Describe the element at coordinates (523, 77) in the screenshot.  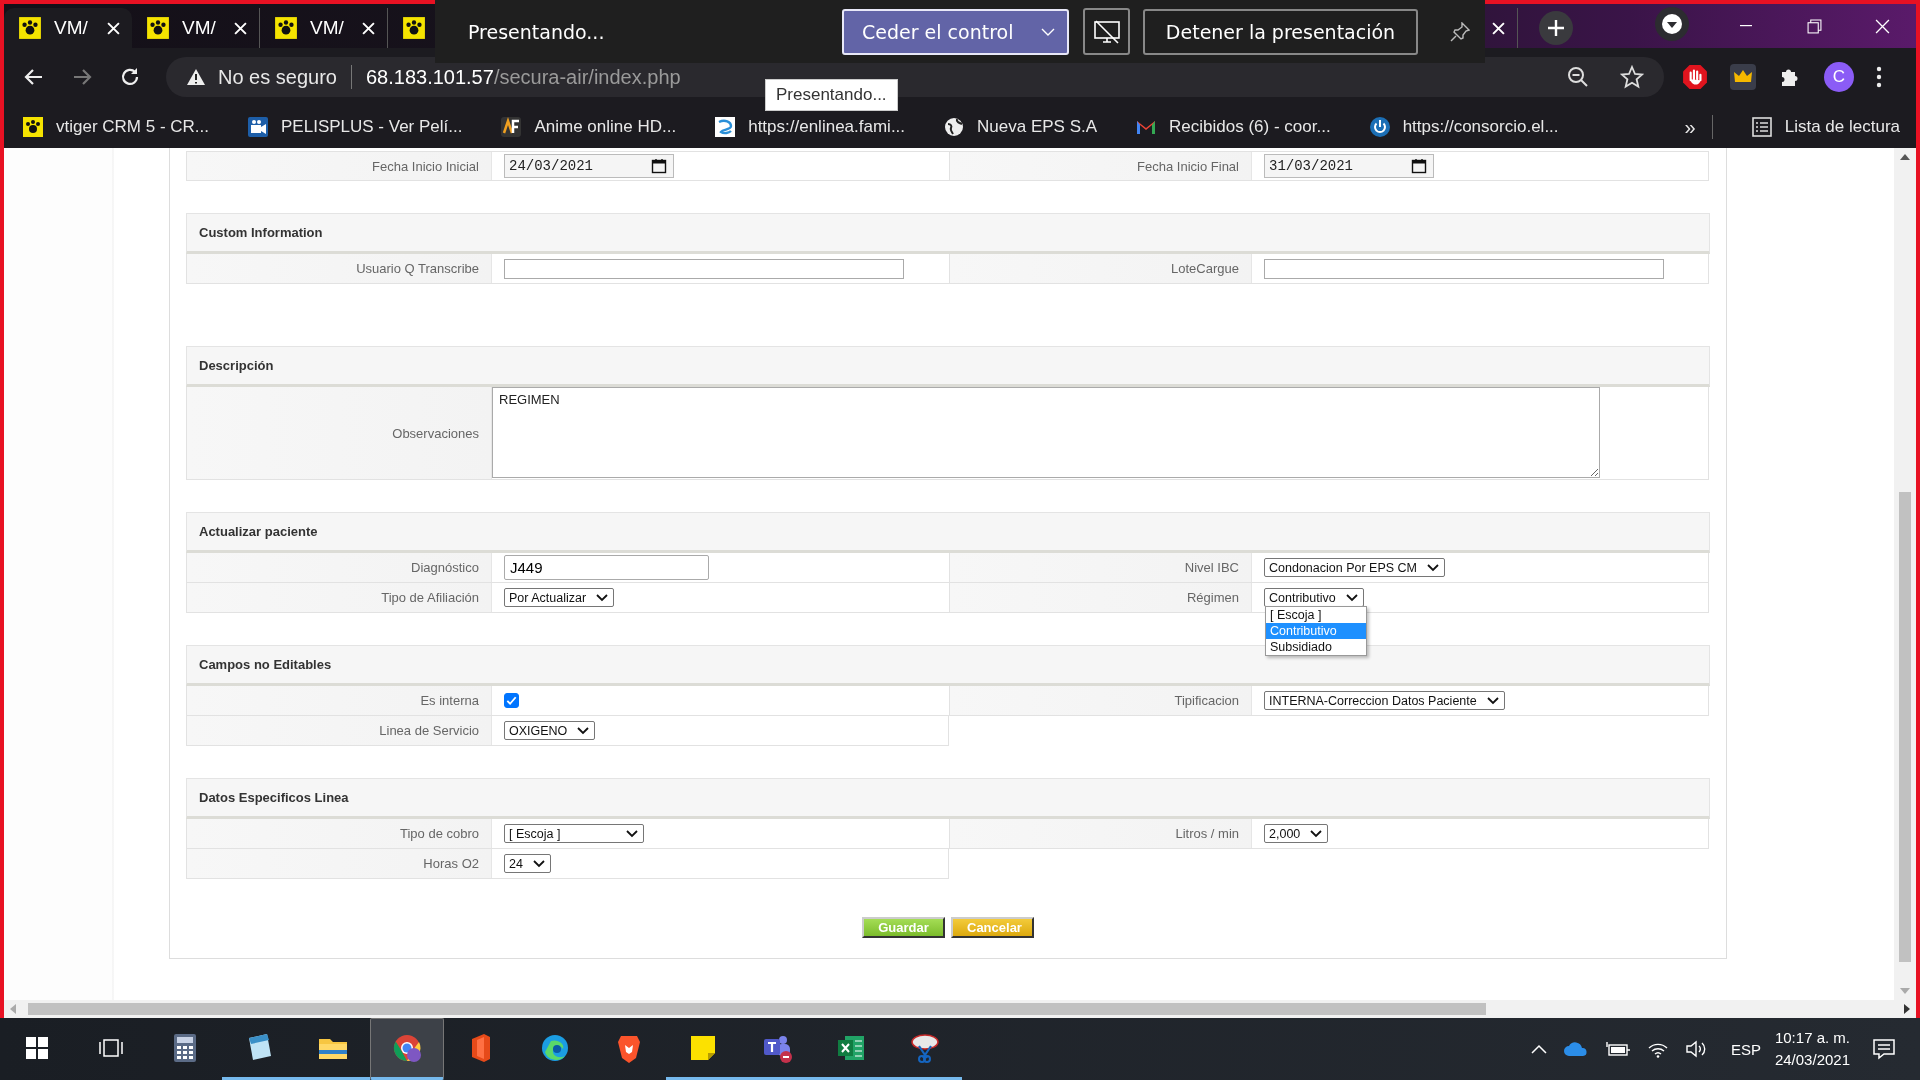
I see `url-text: 68.183.101.57/secura-air/index.php` at that location.